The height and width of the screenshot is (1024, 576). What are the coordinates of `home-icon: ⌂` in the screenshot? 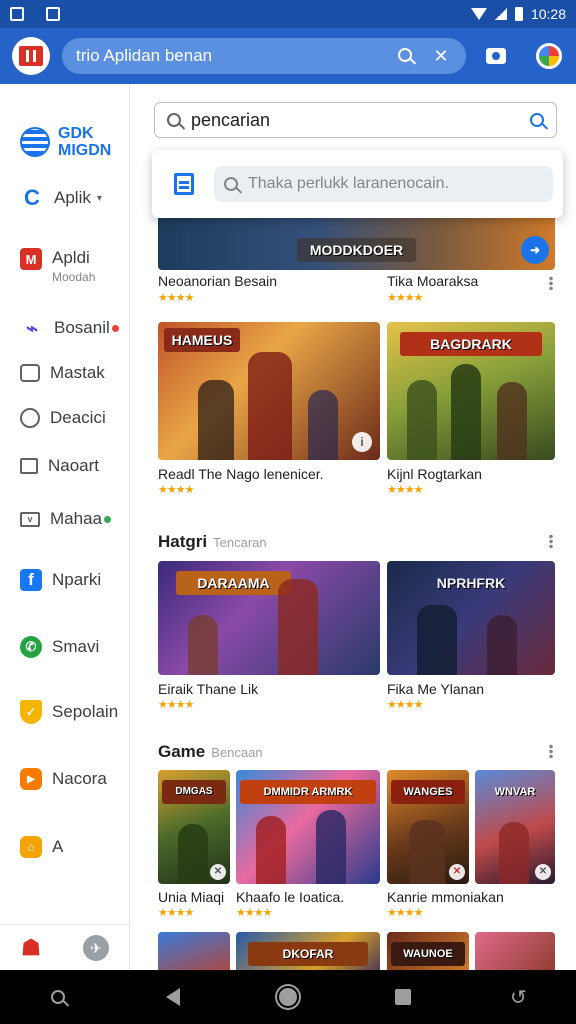 It's located at (31, 847).